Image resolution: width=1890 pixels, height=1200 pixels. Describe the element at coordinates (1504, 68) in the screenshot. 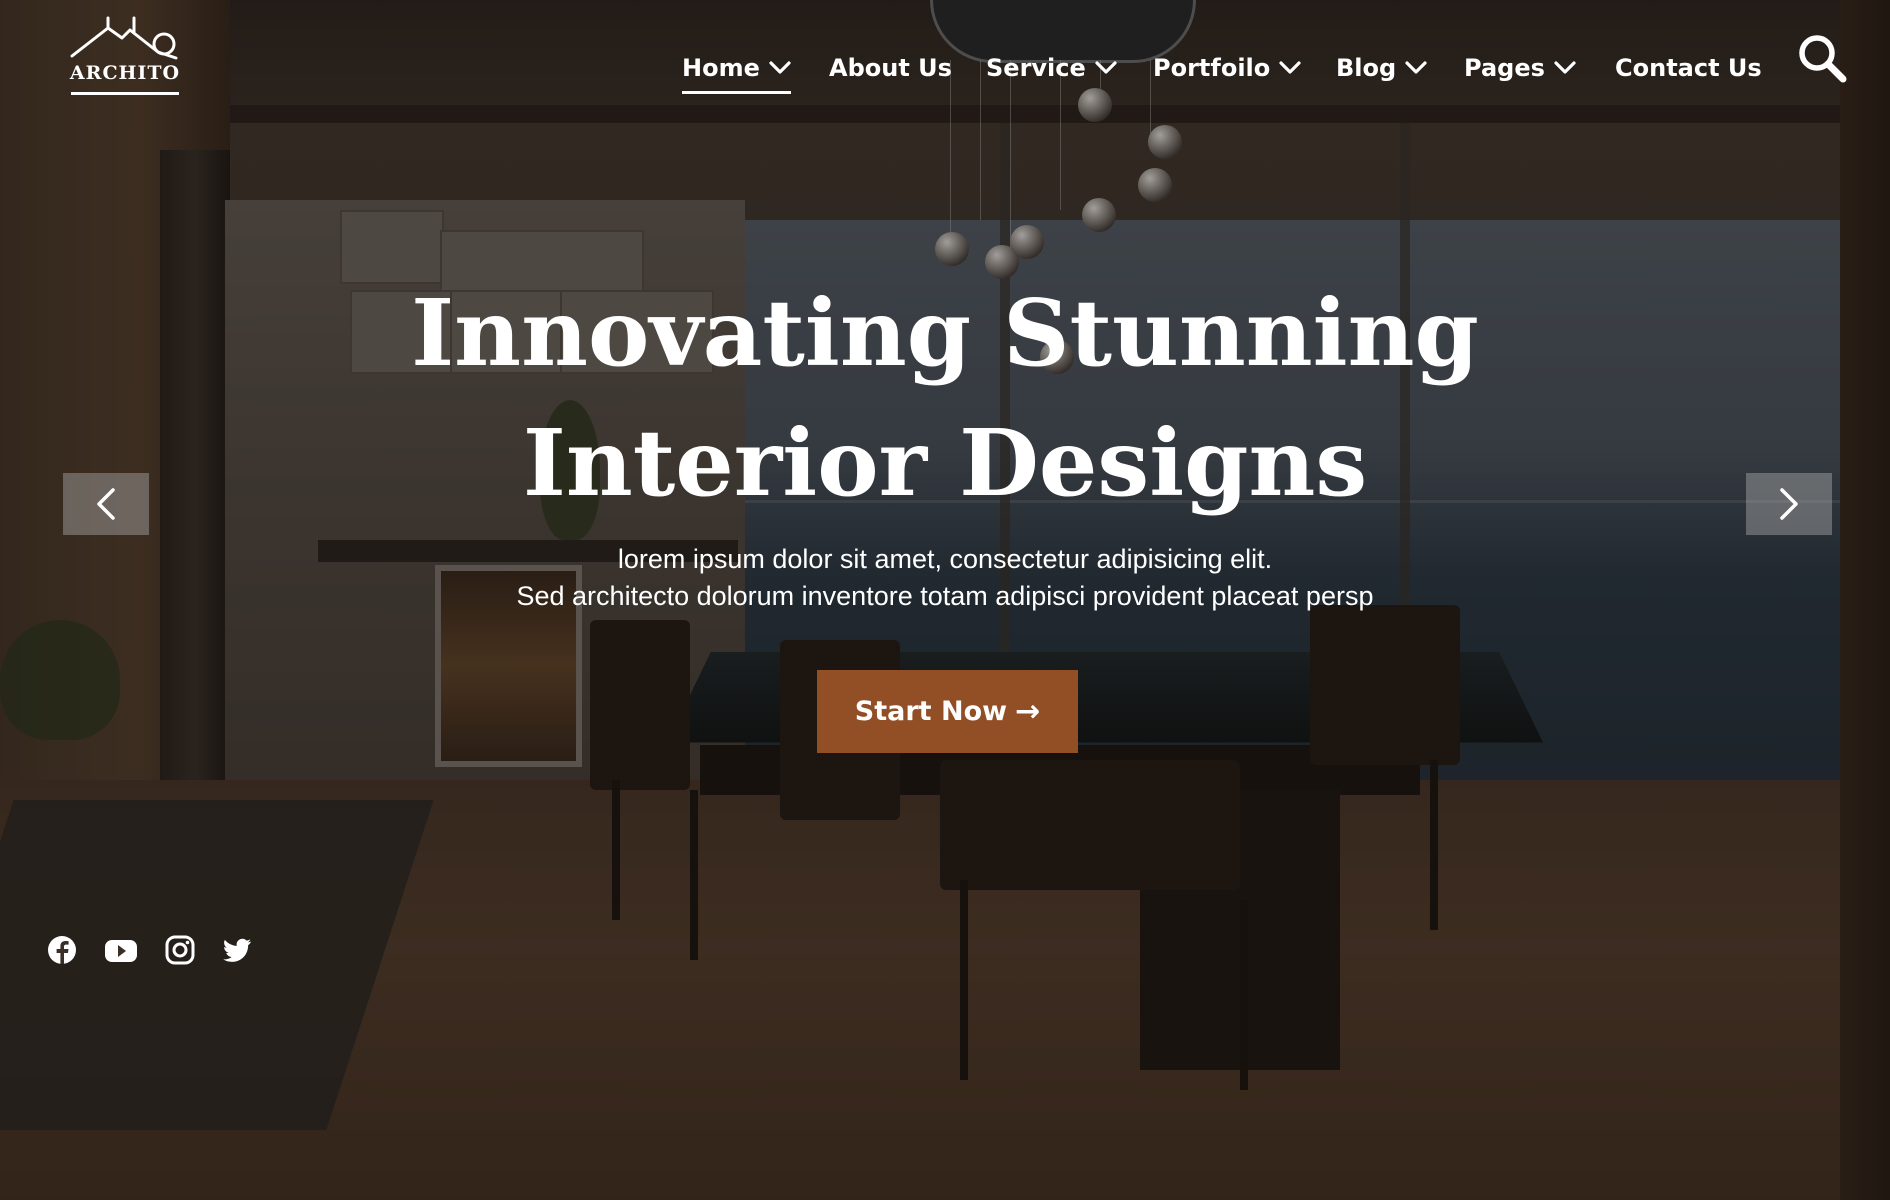

I see `nav-item-label: Pages` at that location.